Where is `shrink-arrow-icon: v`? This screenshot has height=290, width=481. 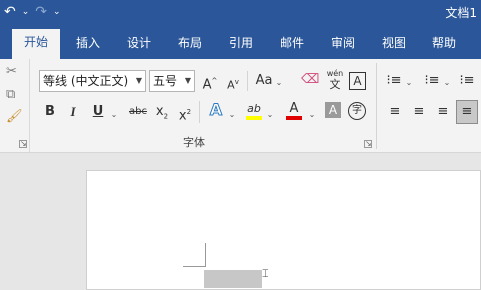
shrink-arrow-icon: v is located at coordinates (236, 82).